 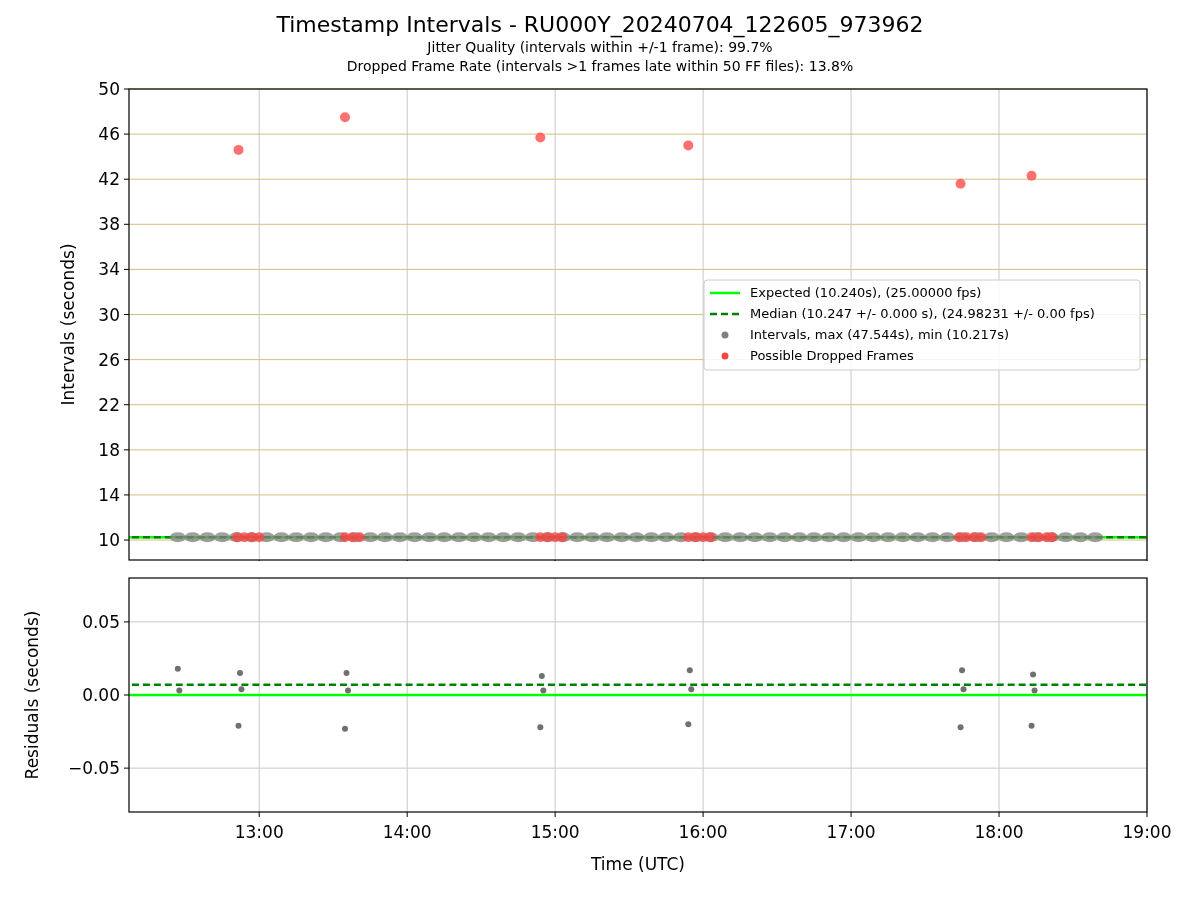 What do you see at coordinates (109, 89) in the screenshot?
I see `tick-label: 50` at bounding box center [109, 89].